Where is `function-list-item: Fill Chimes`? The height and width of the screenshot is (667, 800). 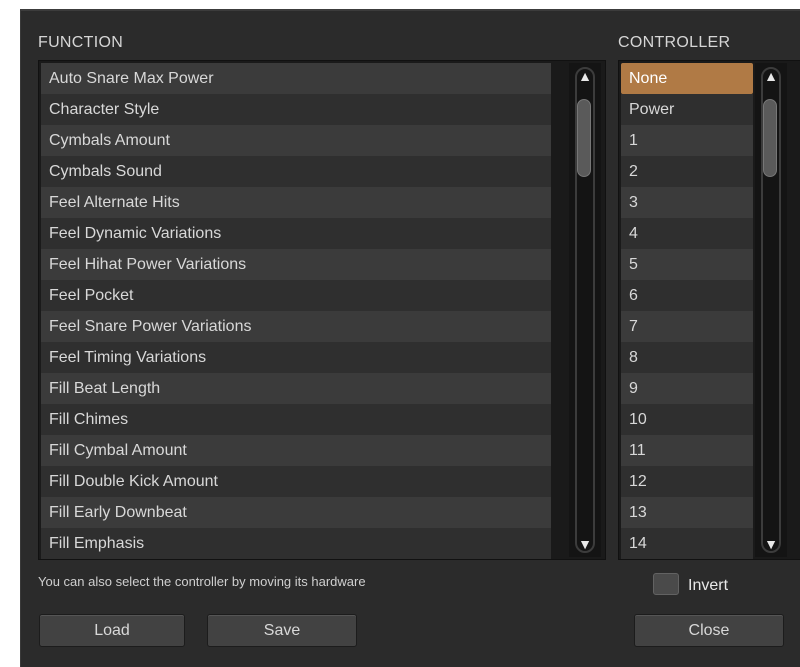
function-list-item: Fill Chimes is located at coordinates (296, 419).